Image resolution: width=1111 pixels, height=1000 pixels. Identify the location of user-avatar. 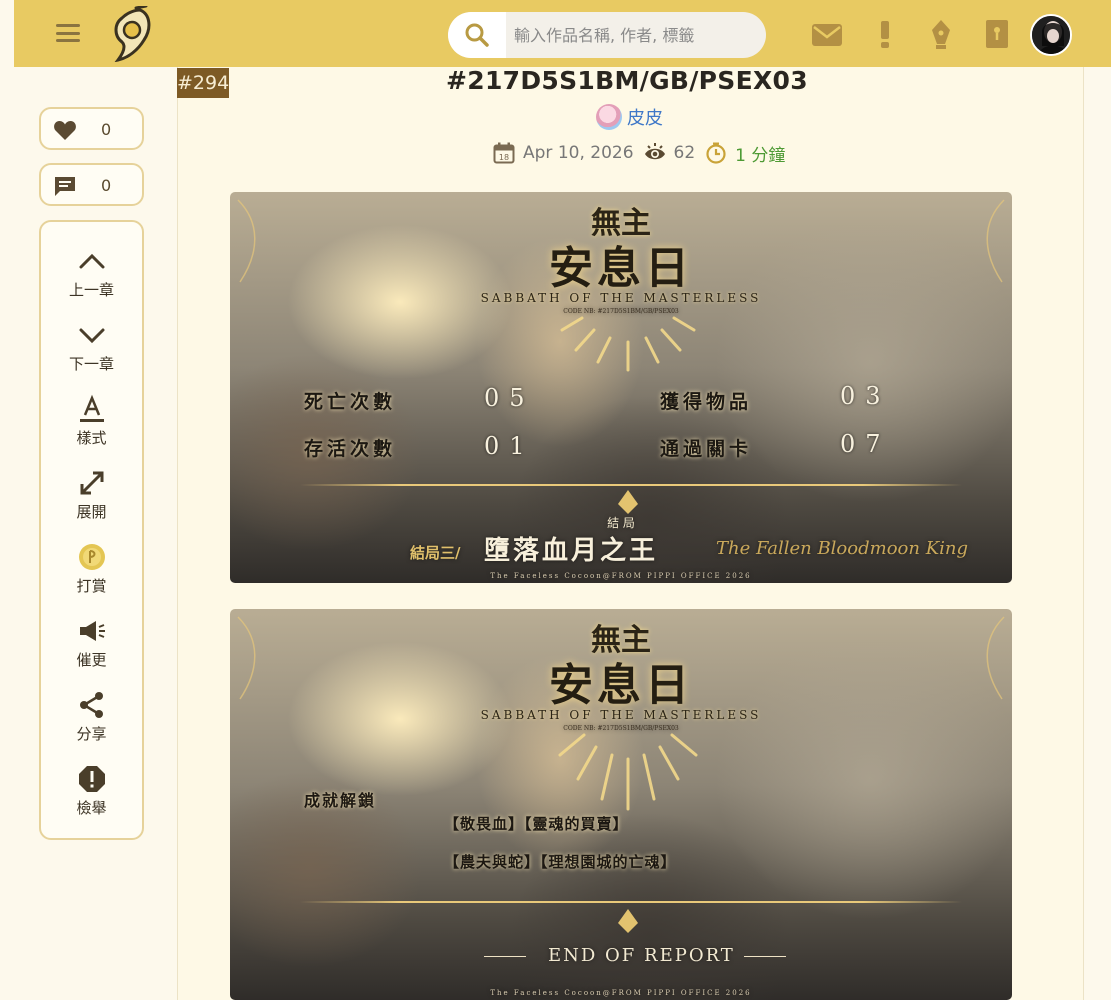
(1051, 35).